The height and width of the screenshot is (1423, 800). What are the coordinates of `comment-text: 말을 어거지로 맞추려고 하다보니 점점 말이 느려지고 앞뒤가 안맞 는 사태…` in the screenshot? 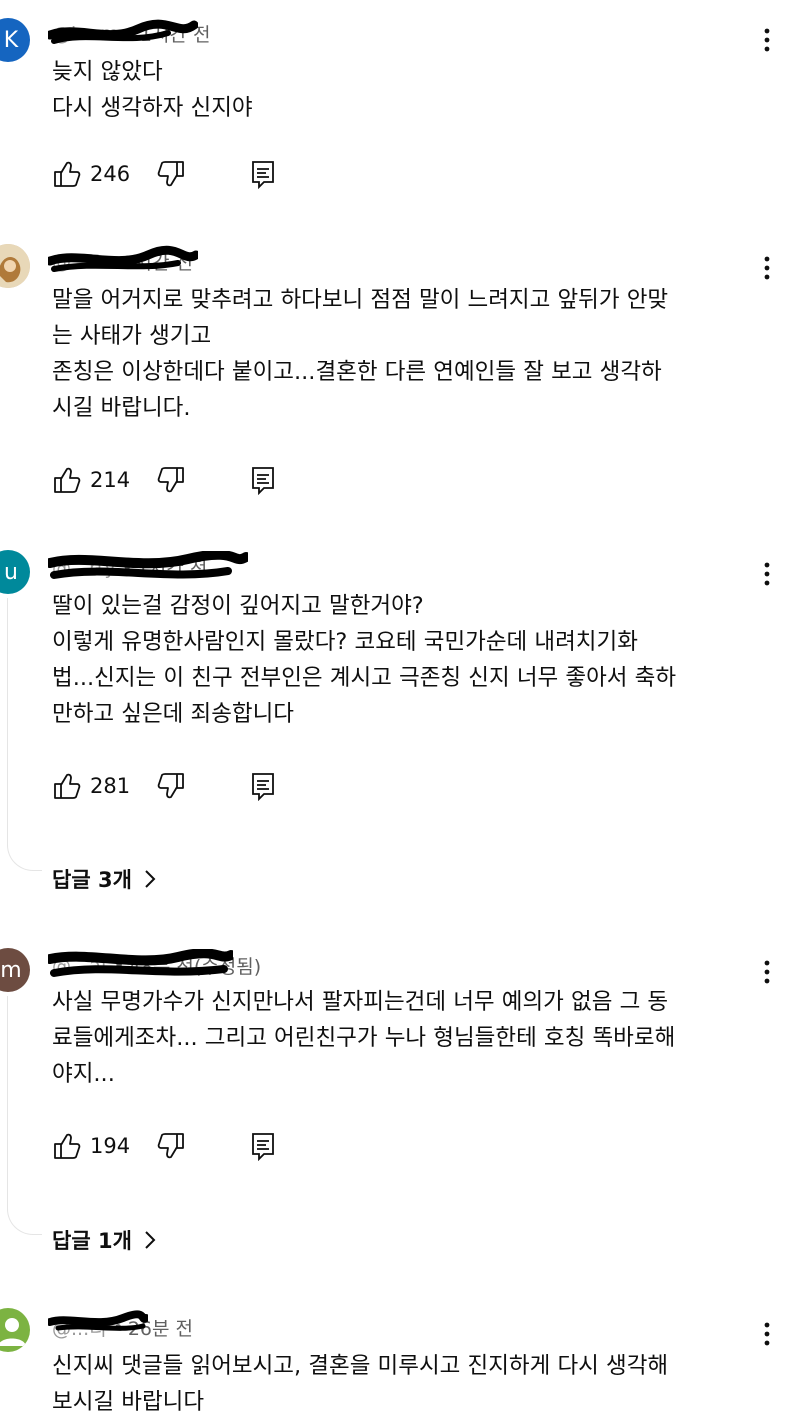 It's located at (360, 354).